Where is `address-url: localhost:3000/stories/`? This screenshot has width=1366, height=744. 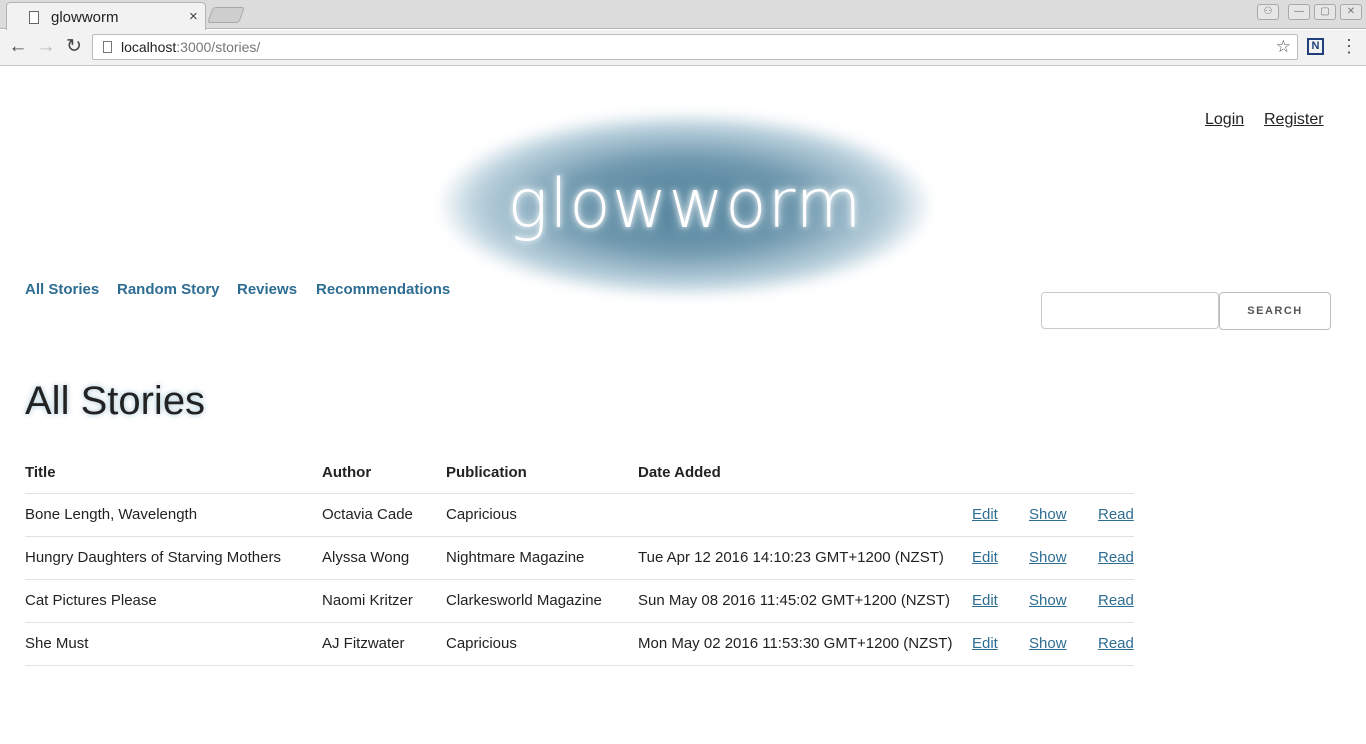
address-url: localhost:3000/stories/ is located at coordinates (190, 47).